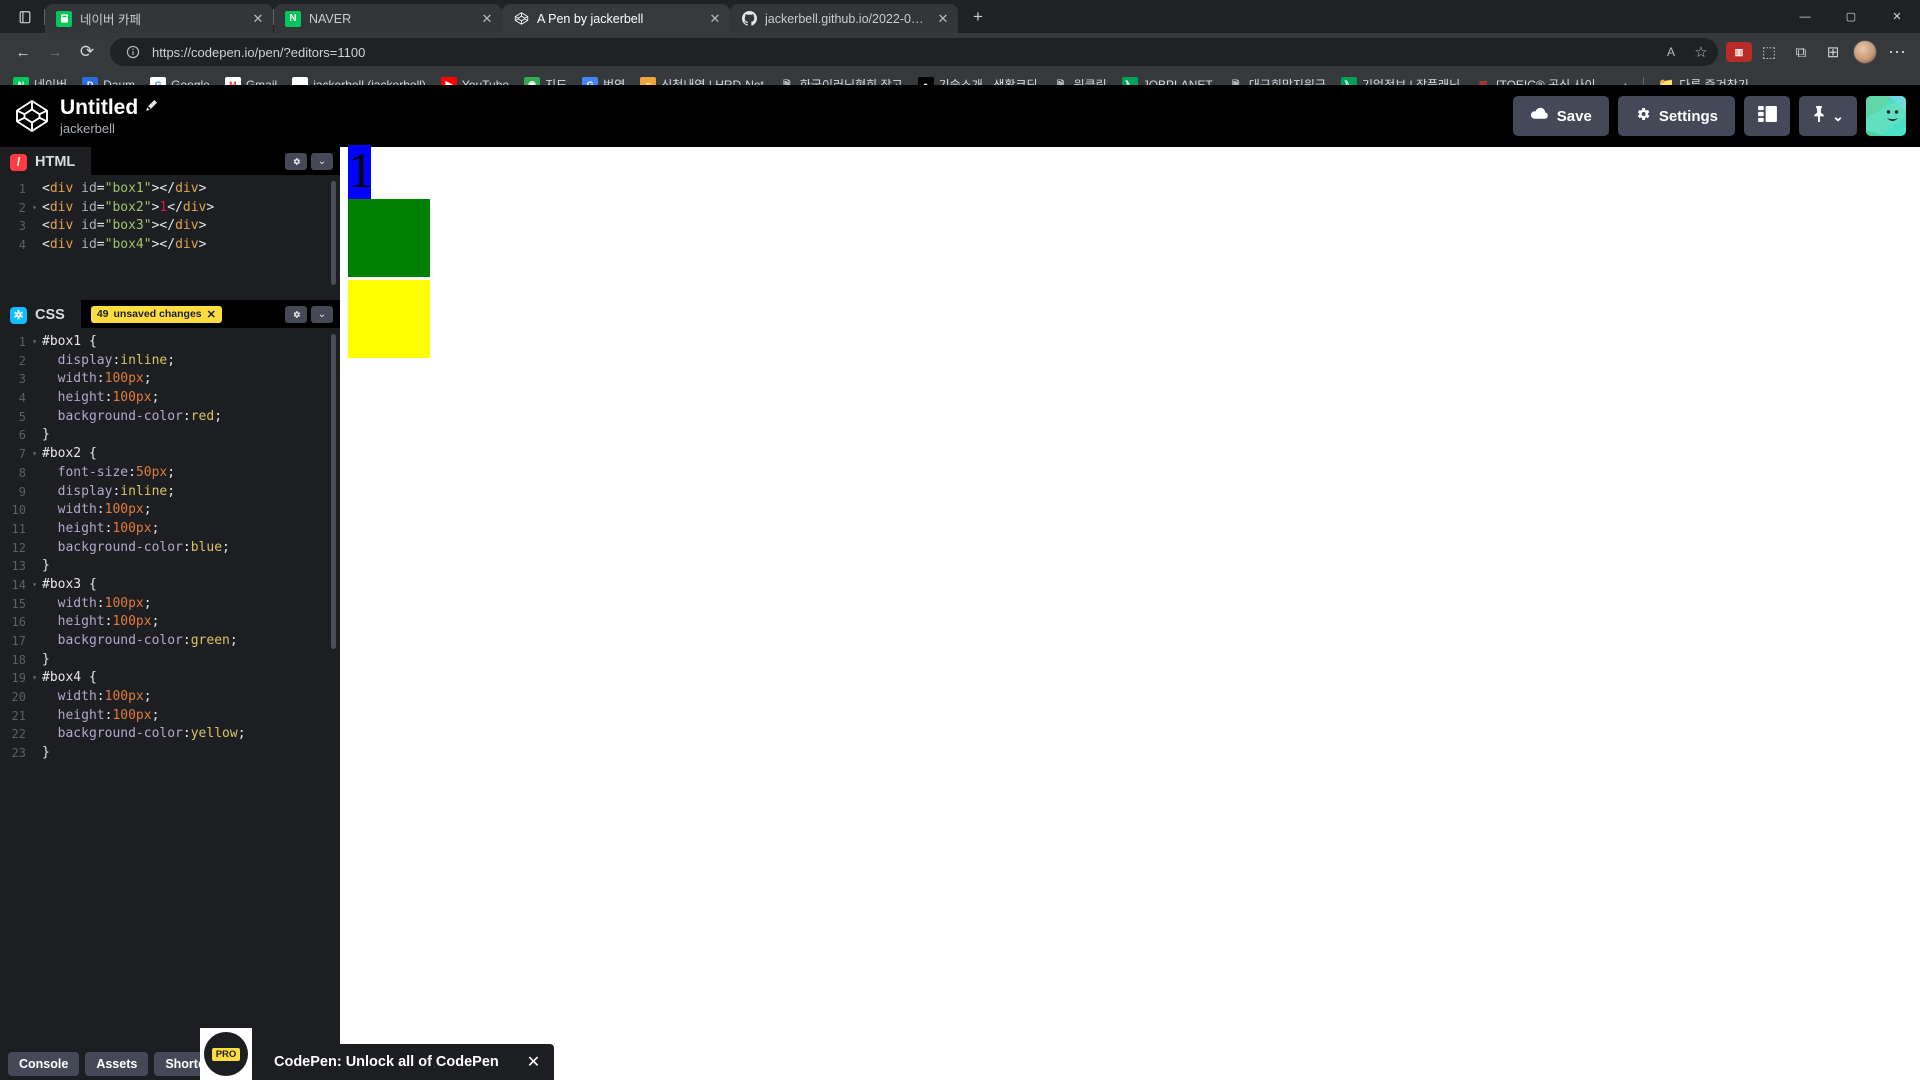 The width and height of the screenshot is (1920, 1080). What do you see at coordinates (844, 18) in the screenshot?
I see `browser-tab-github-io: jackerbell.github.io/2022-04-20-… ✕` at bounding box center [844, 18].